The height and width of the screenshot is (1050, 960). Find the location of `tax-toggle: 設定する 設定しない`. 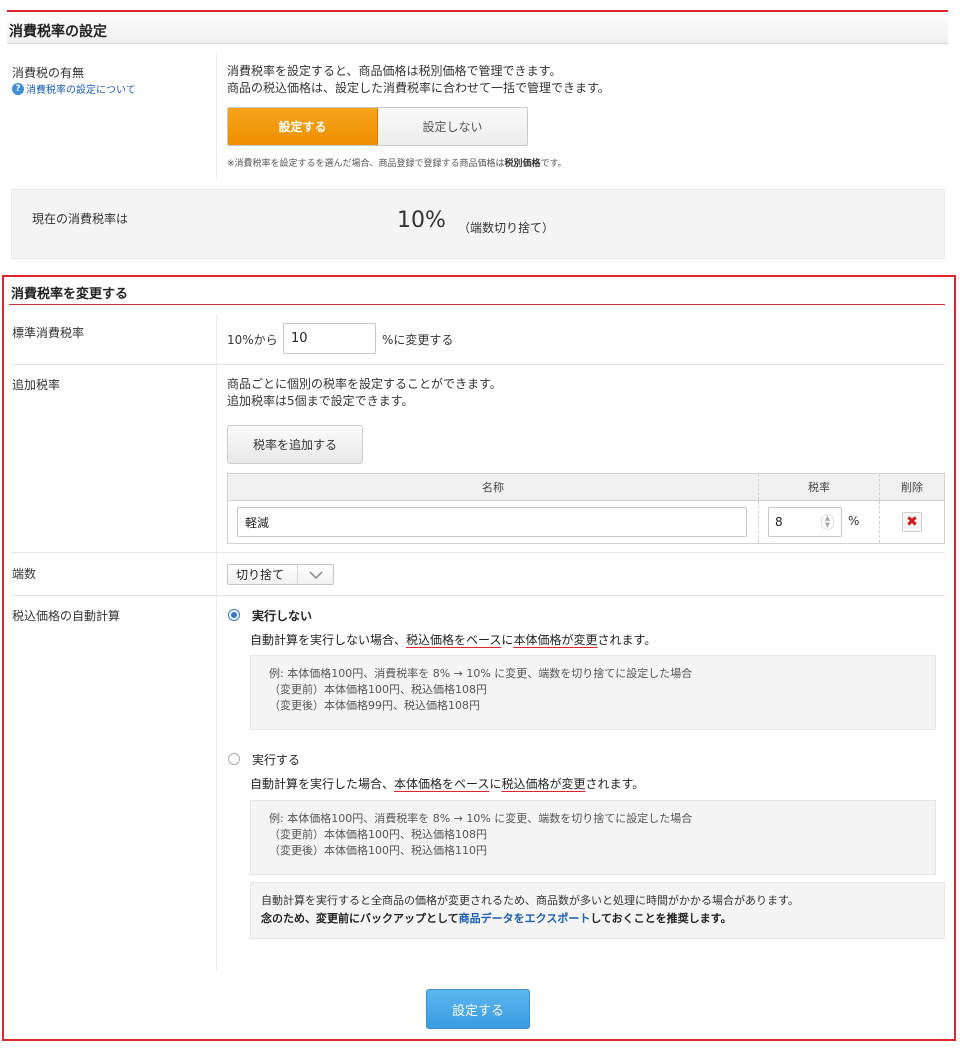

tax-toggle: 設定する 設定しない is located at coordinates (377, 126).